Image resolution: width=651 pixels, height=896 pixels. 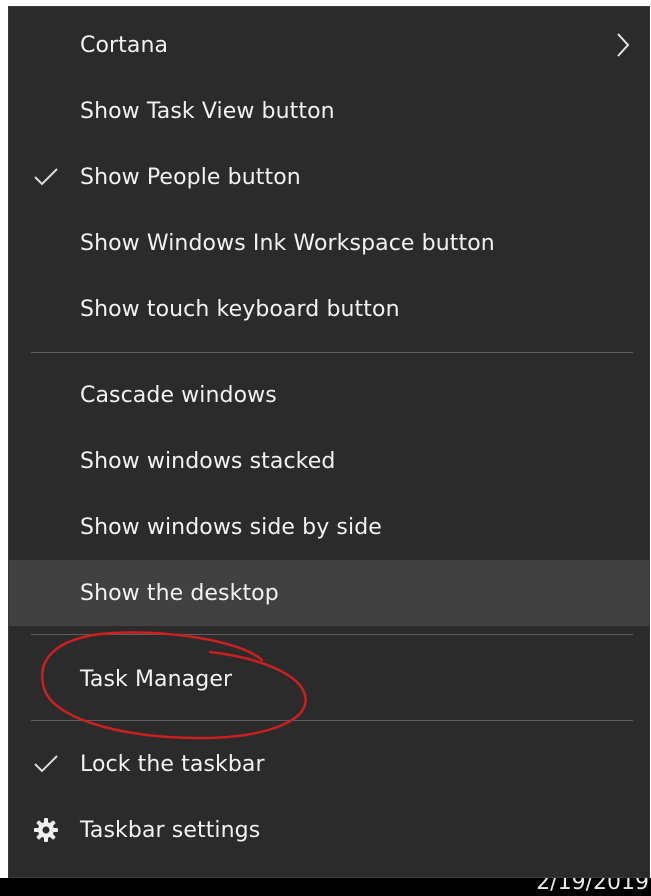 I want to click on menu-item-show-windows-stacked: Show windows stacked, so click(x=329, y=461).